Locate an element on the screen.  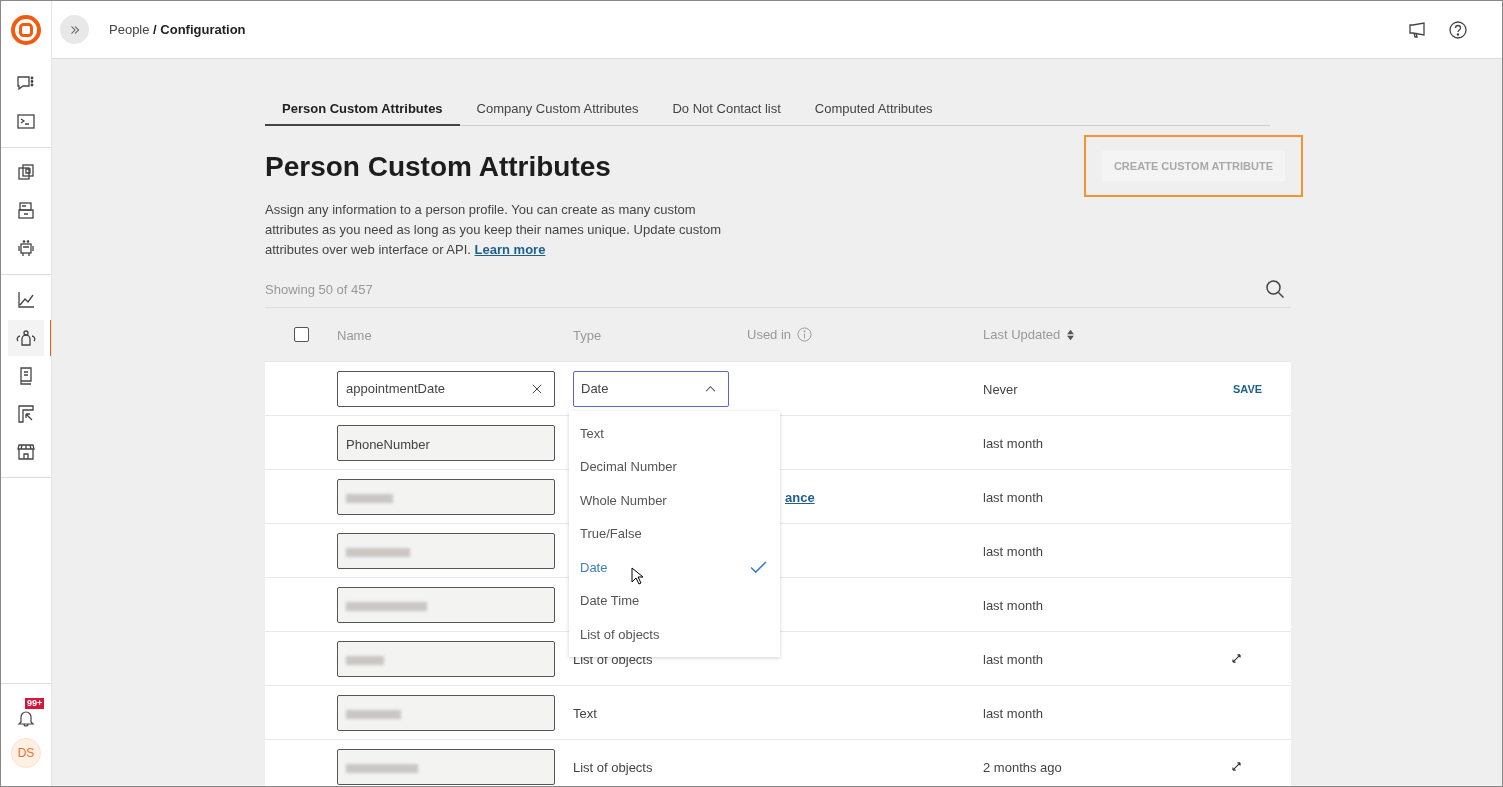
table-cell: List of objects is located at coordinates (613, 767).